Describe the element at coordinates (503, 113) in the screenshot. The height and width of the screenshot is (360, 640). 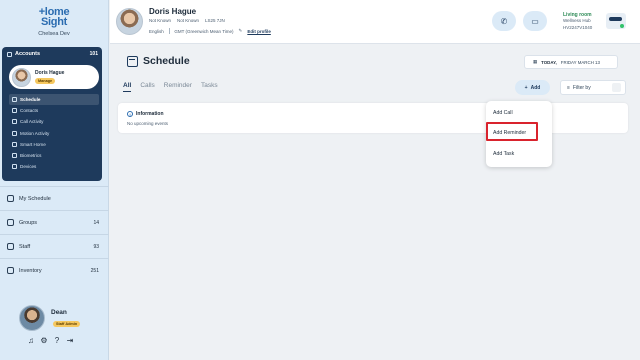
I see `menu-add-call: Add Call` at that location.